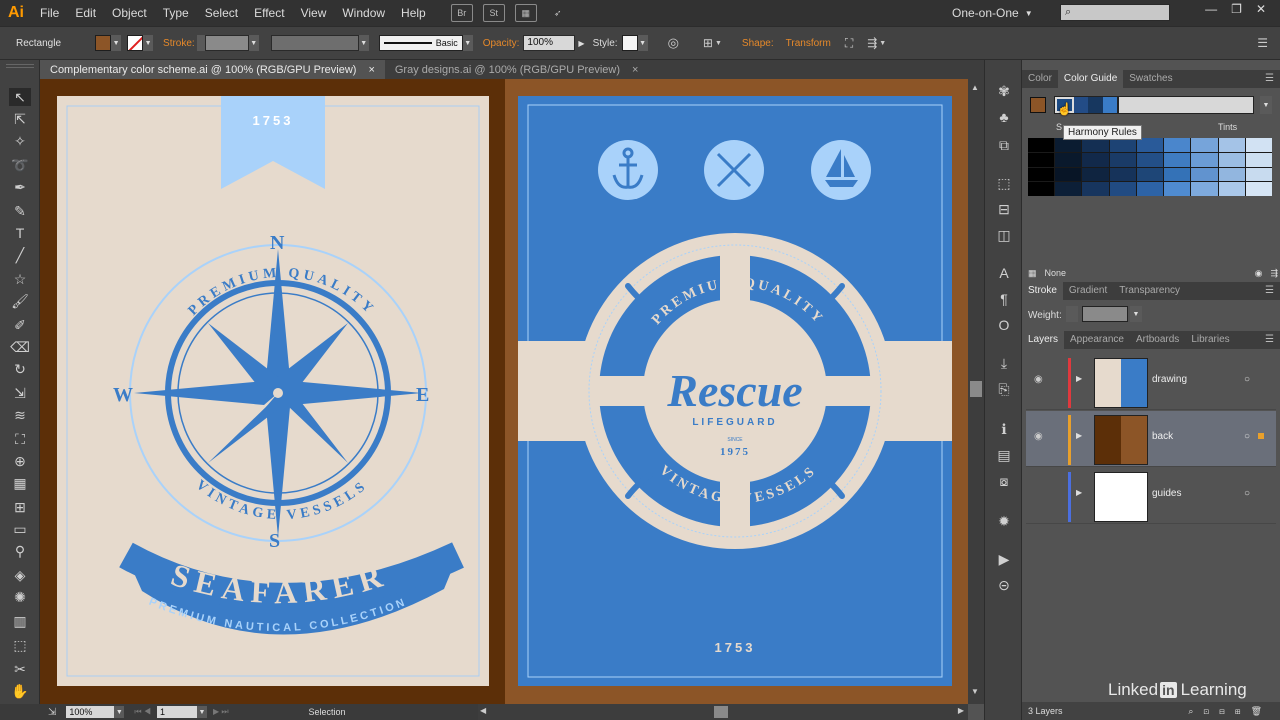 This screenshot has width=1280, height=720. What do you see at coordinates (142, 712) in the screenshot?
I see `first-artboard-icon: ⏮ ◀` at bounding box center [142, 712].